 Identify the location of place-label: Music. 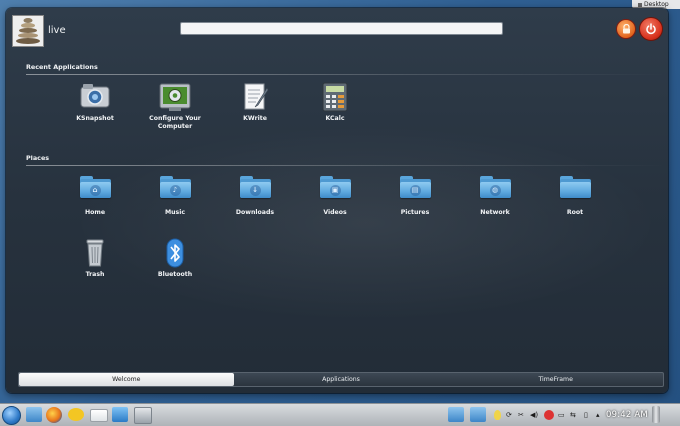
(175, 212).